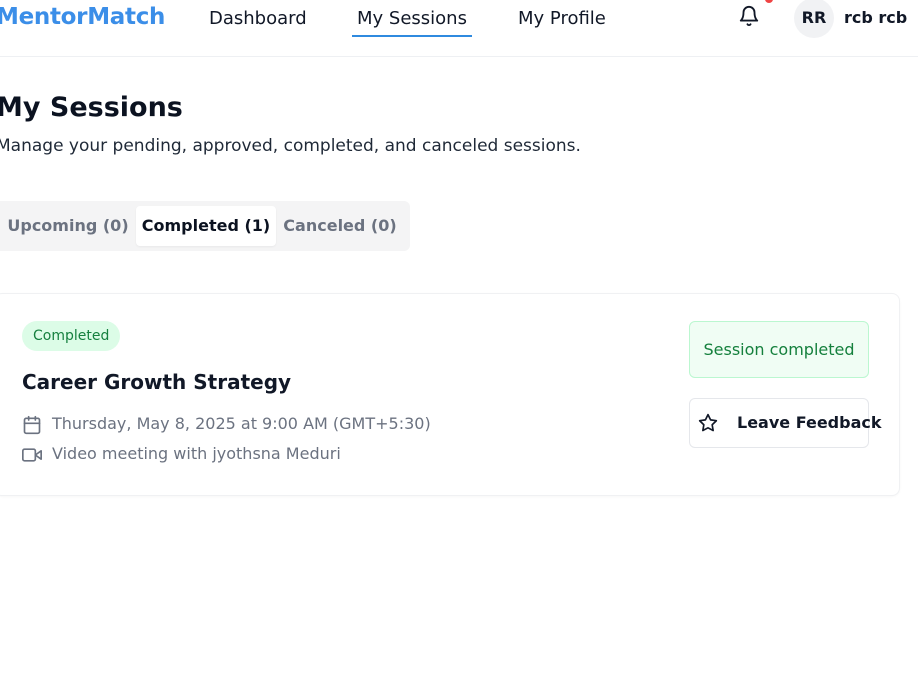 The height and width of the screenshot is (692, 918). What do you see at coordinates (749, 16) in the screenshot?
I see `bell-icon` at bounding box center [749, 16].